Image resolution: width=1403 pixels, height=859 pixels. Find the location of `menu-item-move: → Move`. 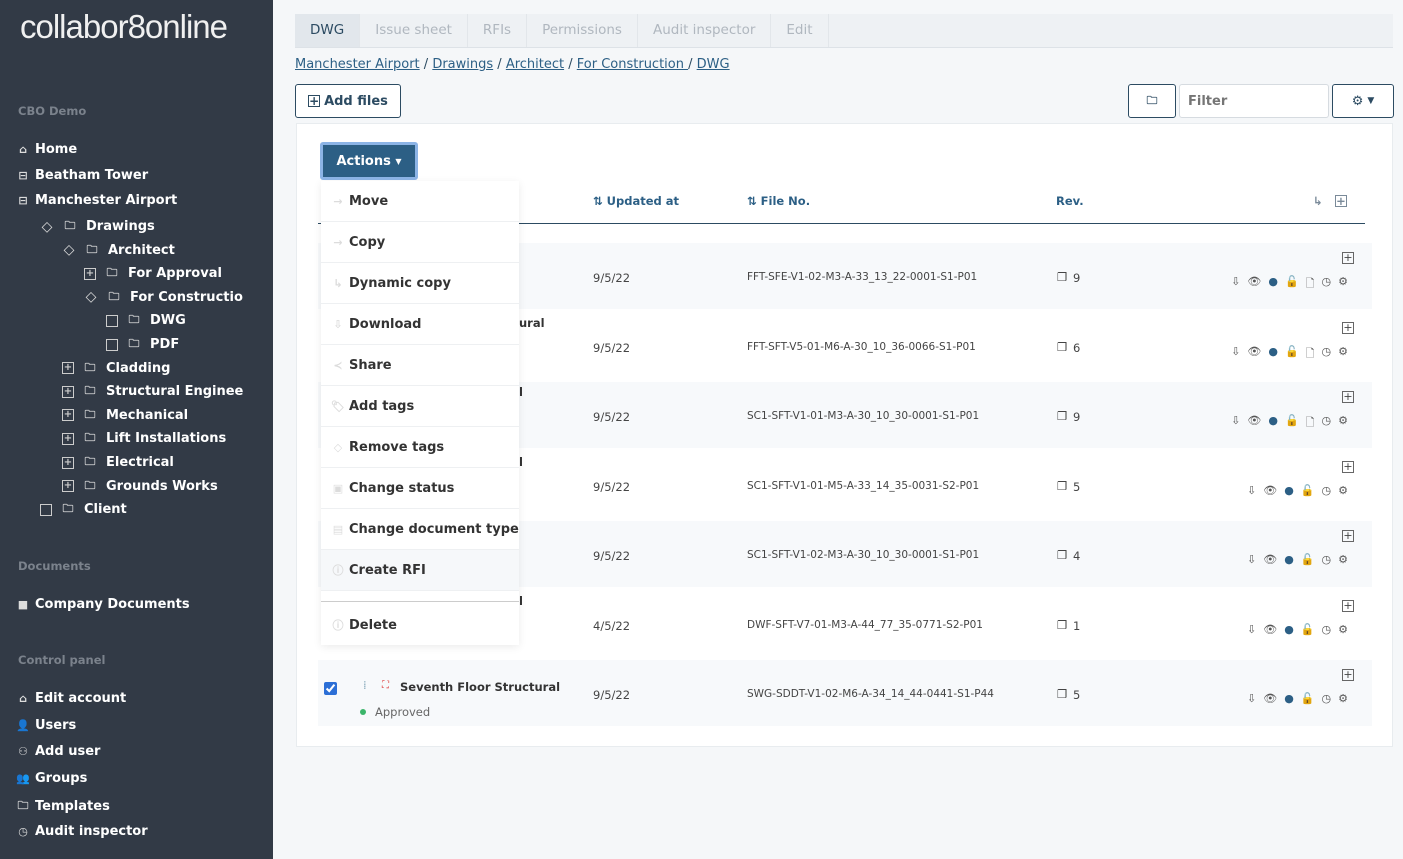

menu-item-move: → Move is located at coordinates (420, 201).